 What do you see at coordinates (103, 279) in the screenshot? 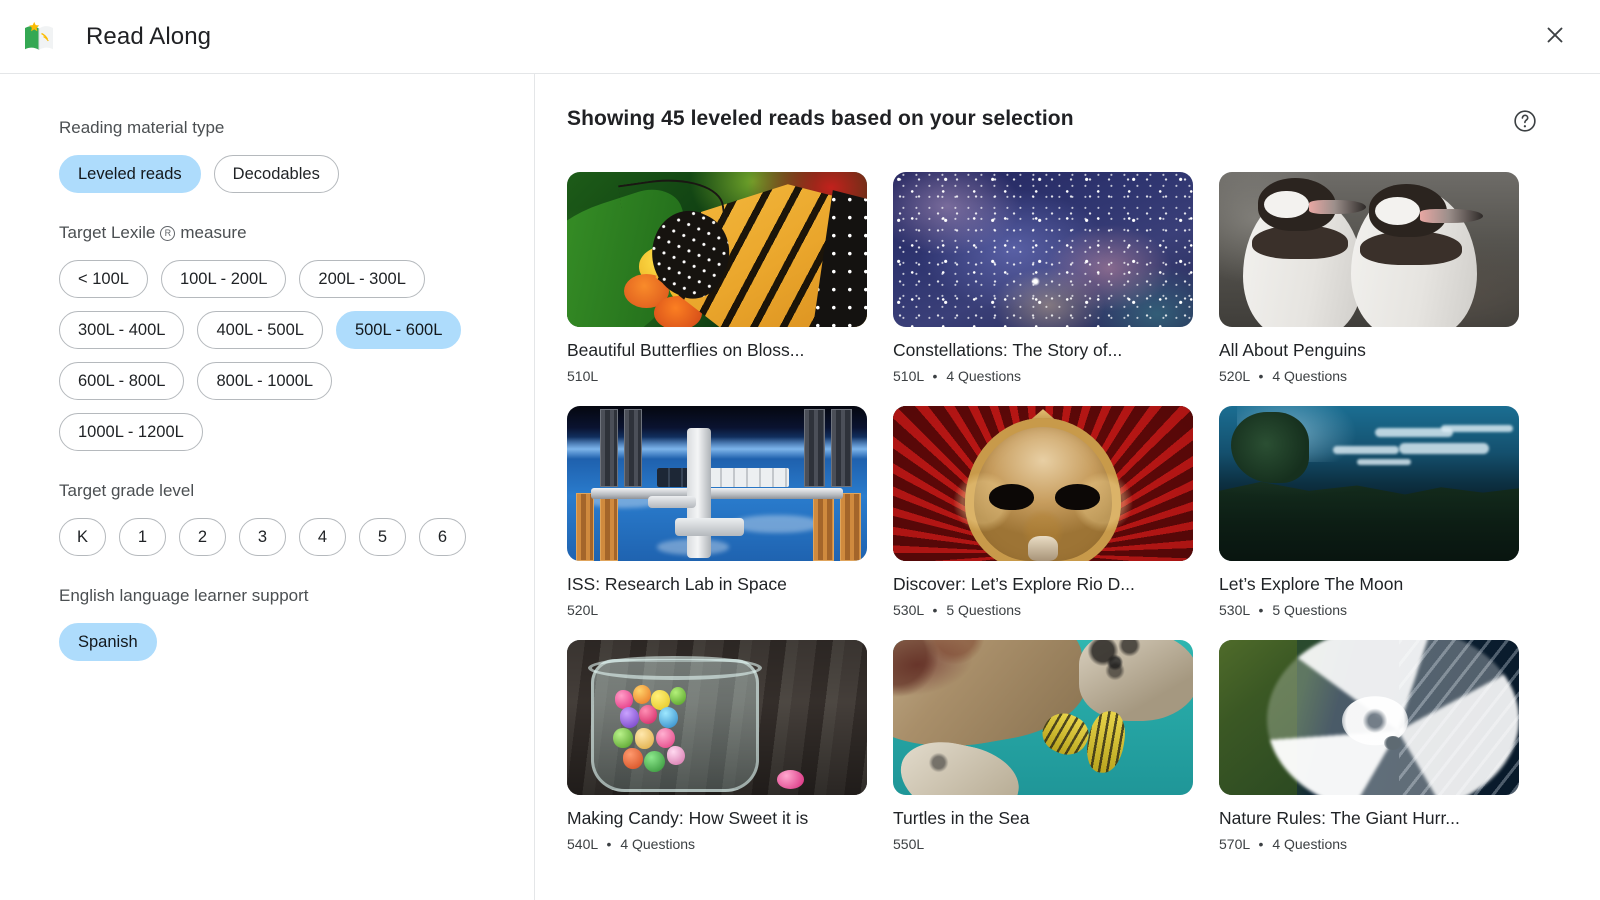
I see `chip-lexile-under-100l: < 100L` at bounding box center [103, 279].